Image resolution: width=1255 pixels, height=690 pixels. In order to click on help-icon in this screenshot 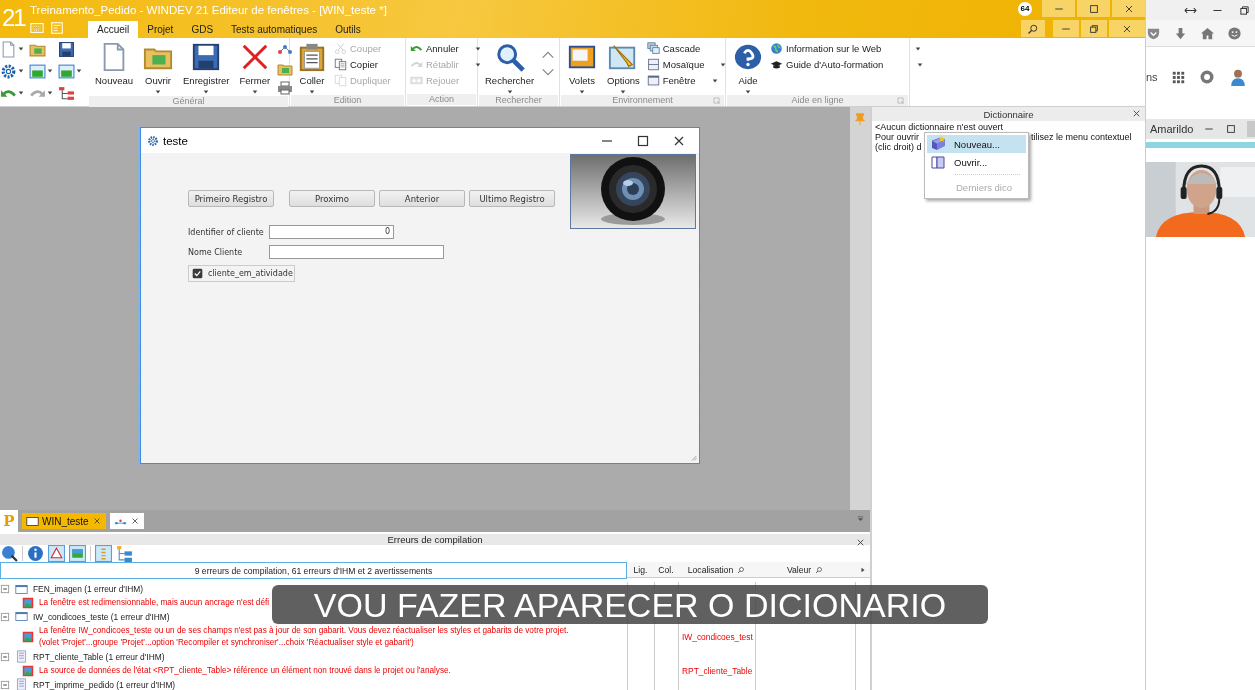, I will do `click(748, 57)`.